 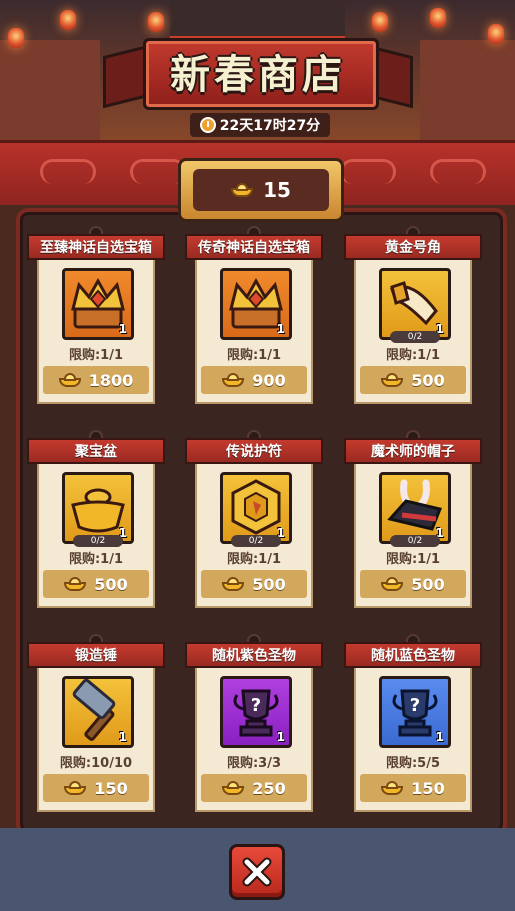 I want to click on page-title: 新春商店, so click(x=258, y=75).